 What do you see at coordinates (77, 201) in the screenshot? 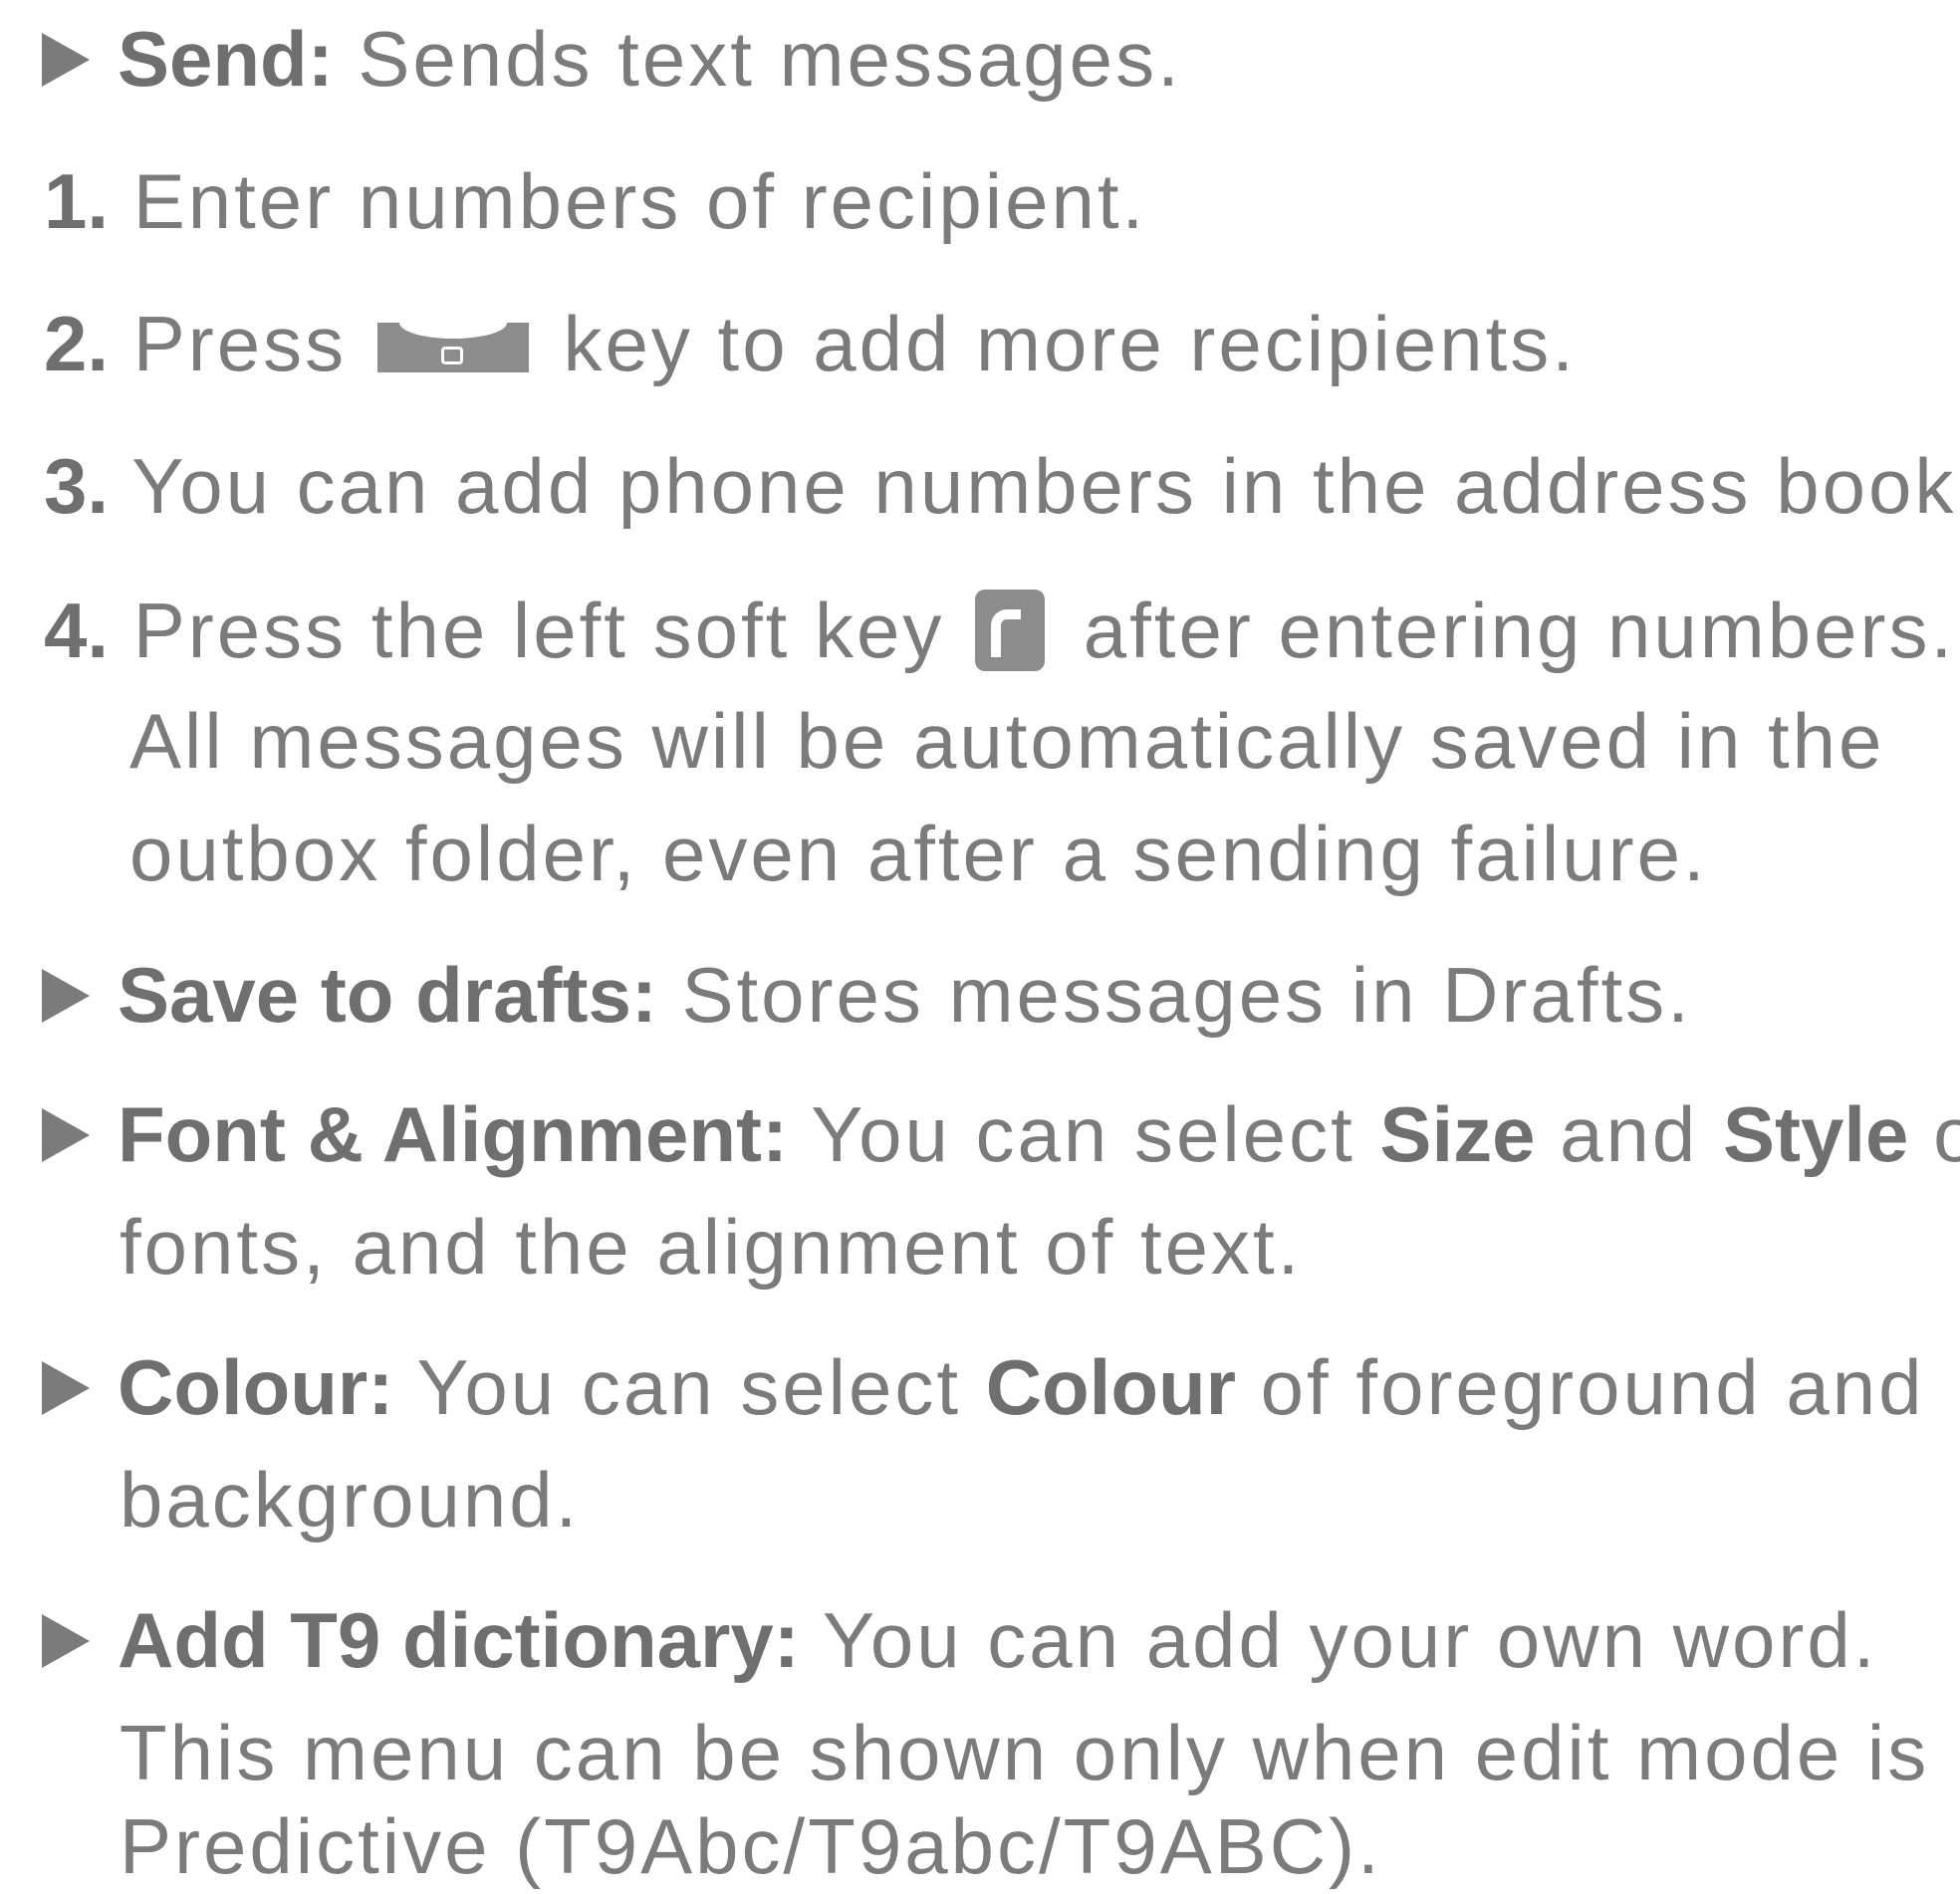
I see `step-number: 1.` at bounding box center [77, 201].